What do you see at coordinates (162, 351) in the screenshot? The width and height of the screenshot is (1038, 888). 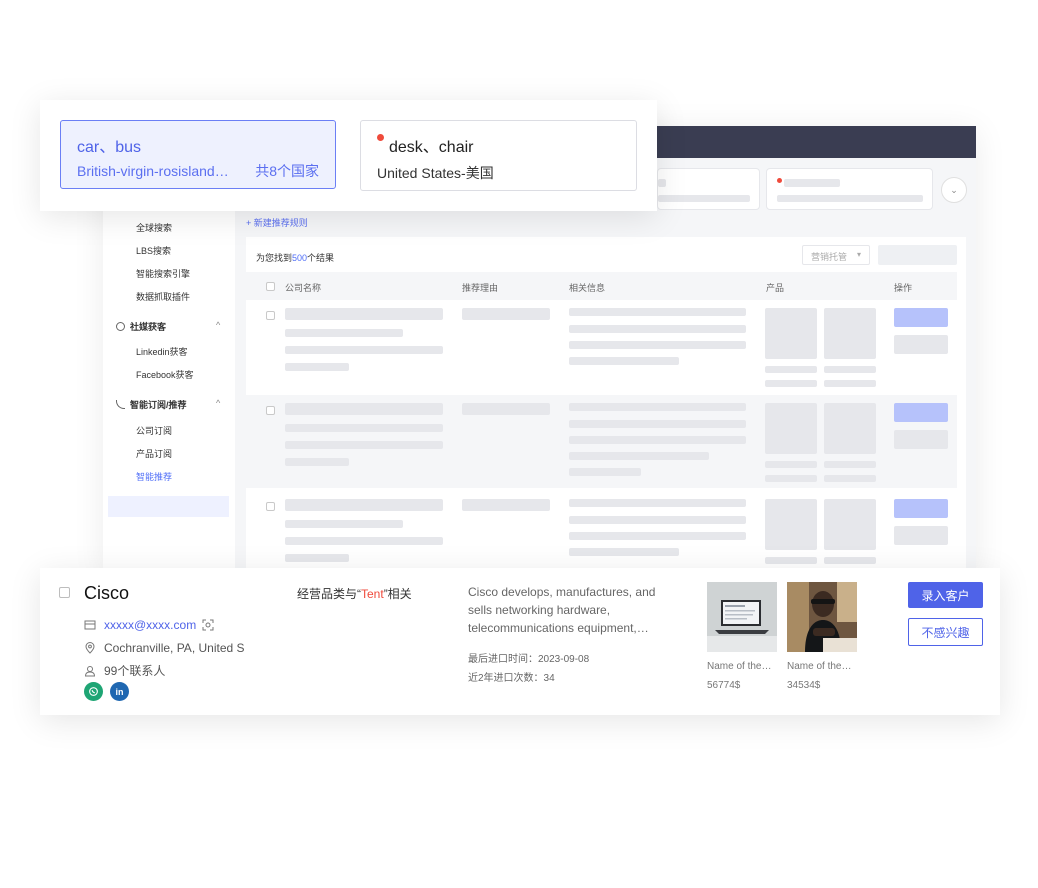 I see `sidebar-item-linkedin: Linkedin获客` at bounding box center [162, 351].